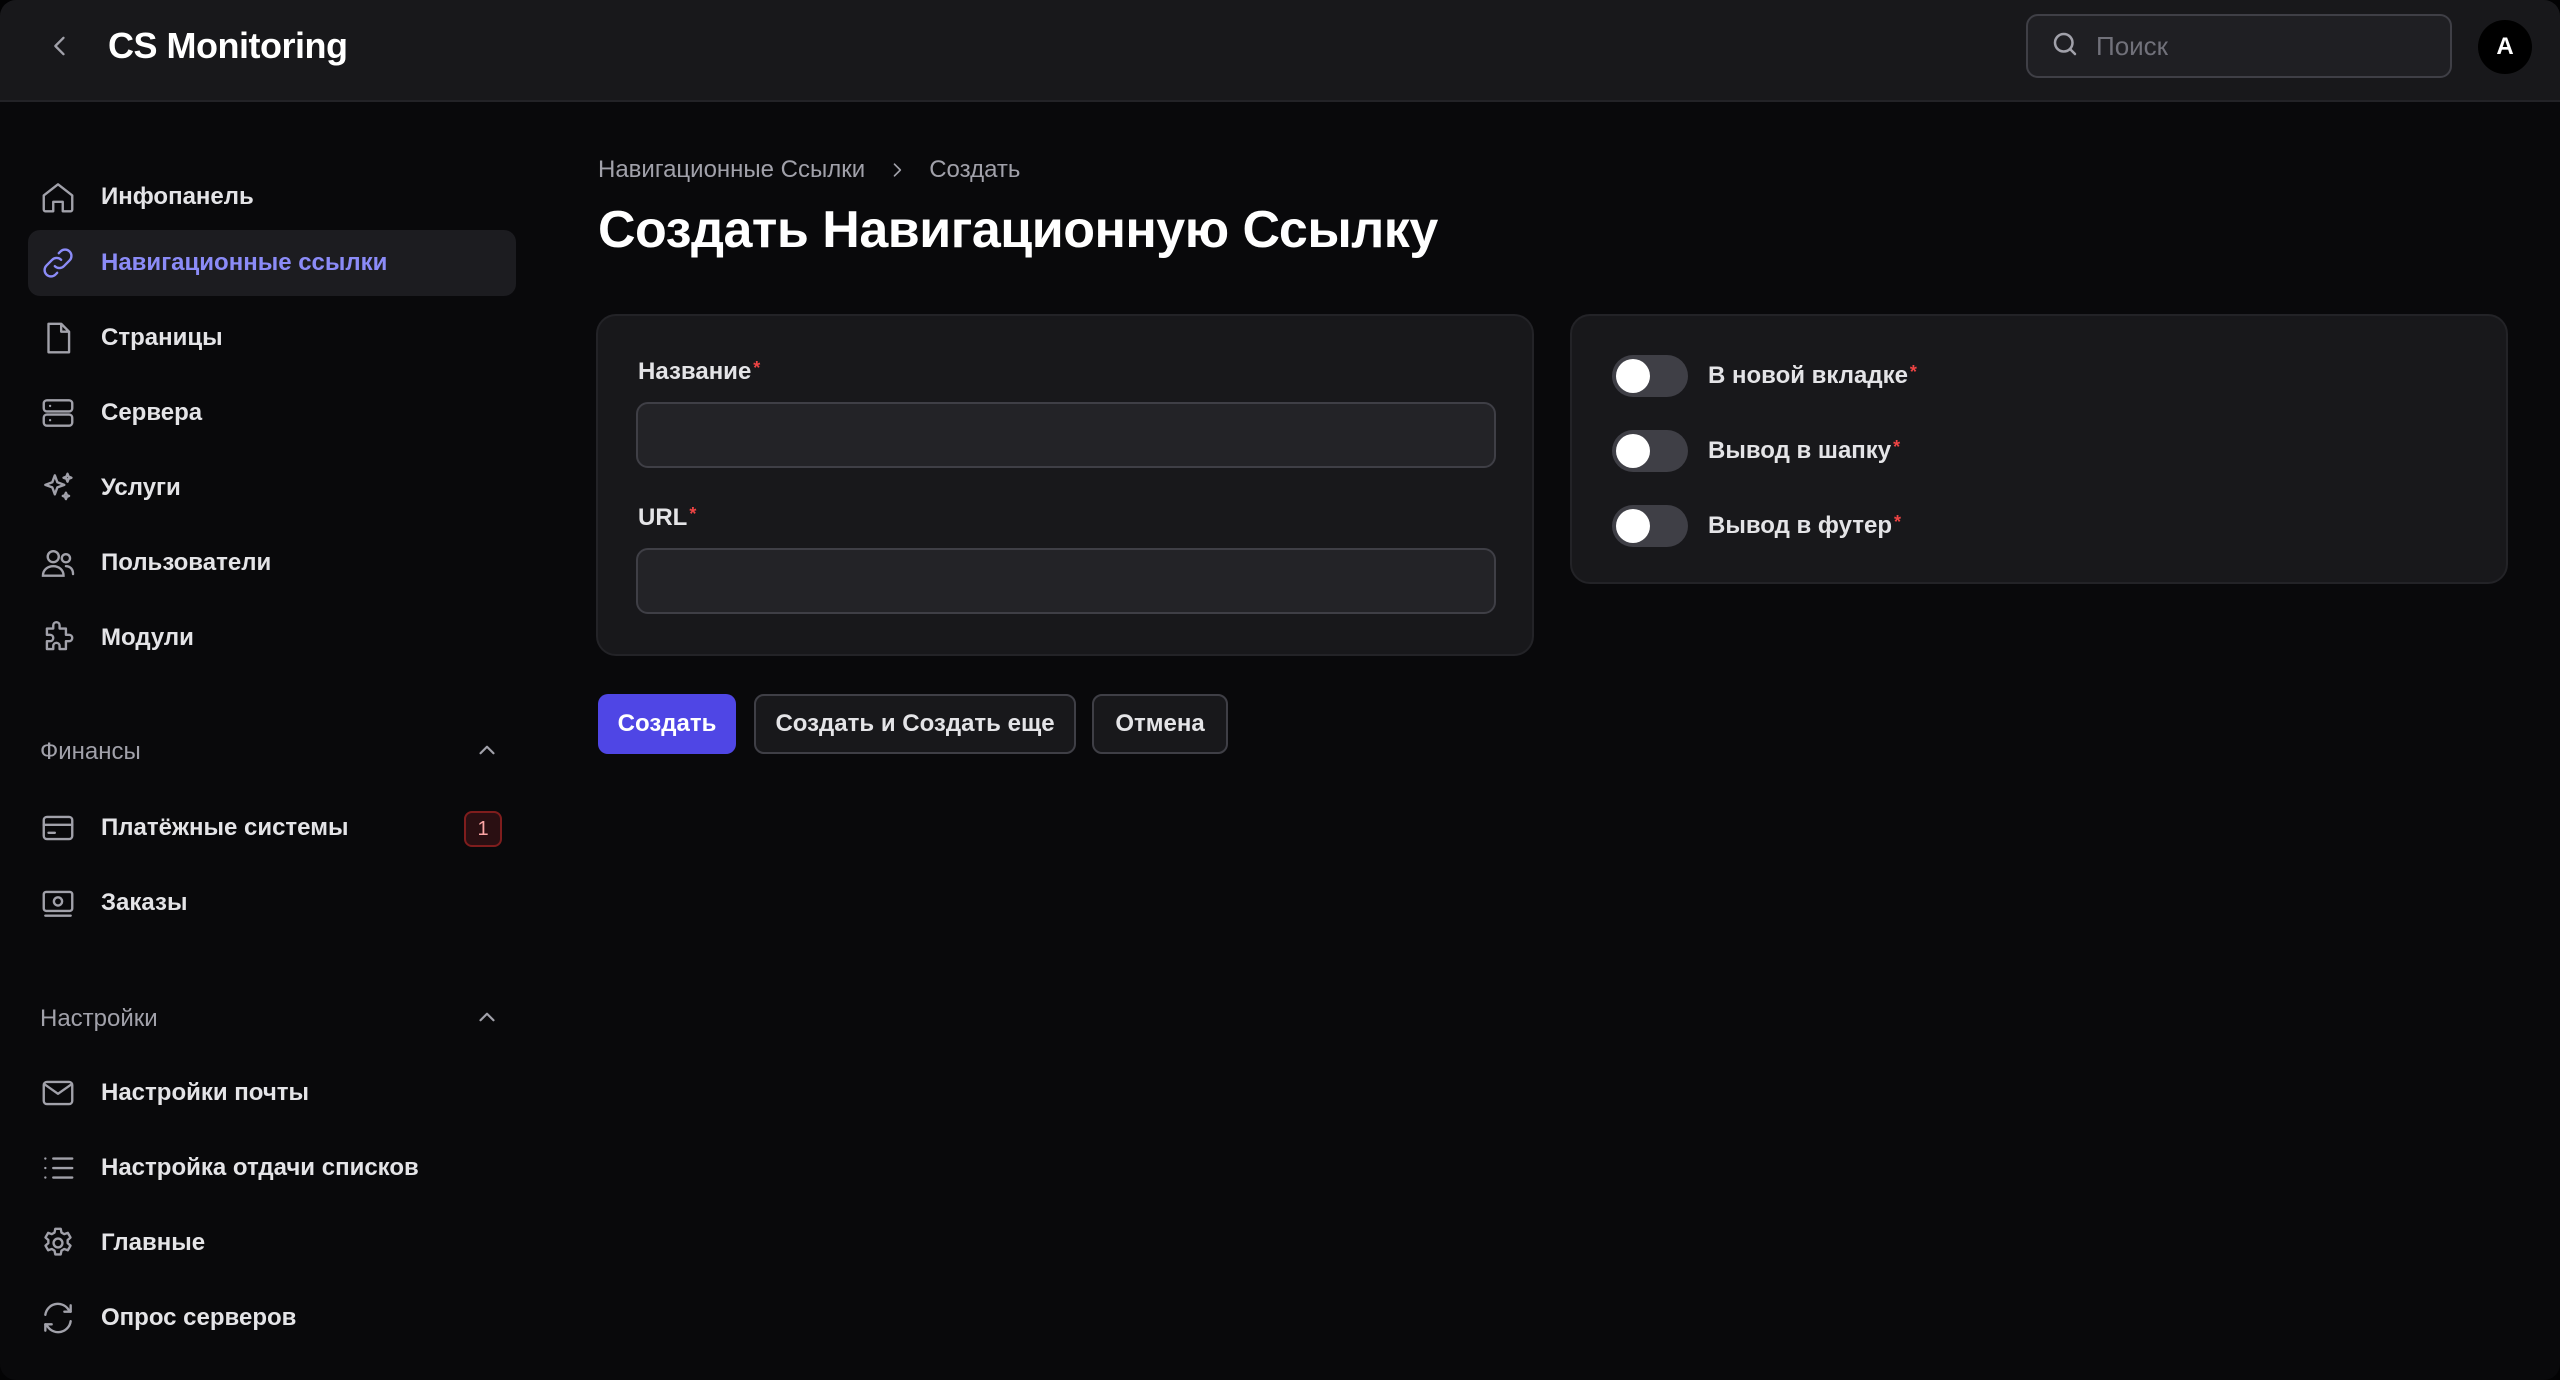 Image resolution: width=2560 pixels, height=1380 pixels. Describe the element at coordinates (205, 1092) in the screenshot. I see `sidebar-item-label: Настройки почты` at that location.